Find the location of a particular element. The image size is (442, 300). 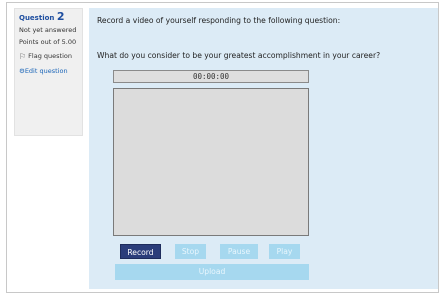

pause-button: Pause is located at coordinates (239, 251).